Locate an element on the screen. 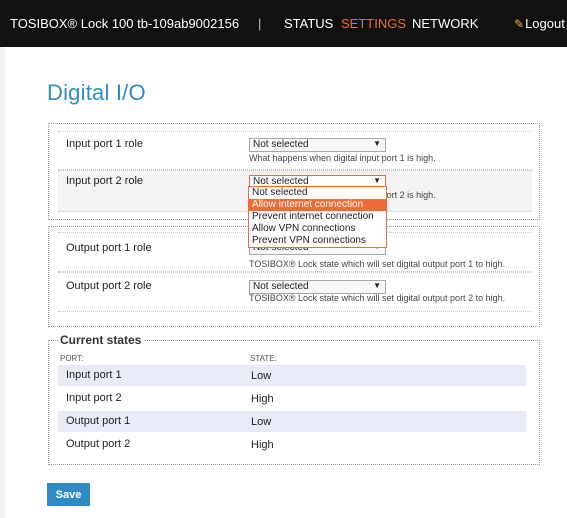 The height and width of the screenshot is (518, 567). output-port-2-value: Not selected is located at coordinates (281, 286).